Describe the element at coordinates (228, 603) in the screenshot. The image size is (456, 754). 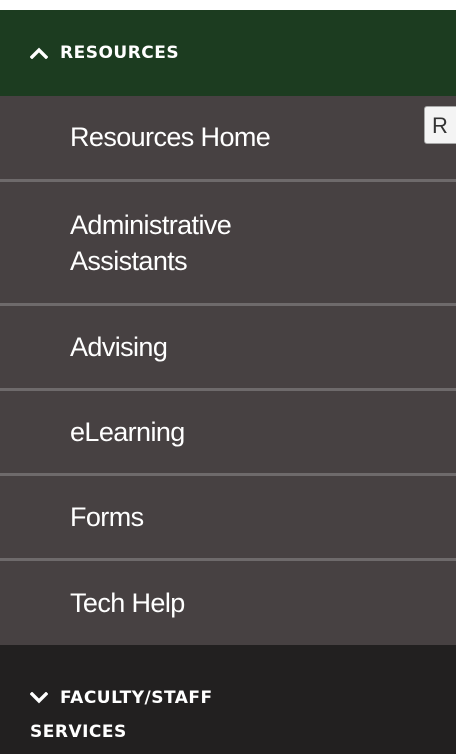
I see `menu-item-tech-help: Tech Help` at that location.